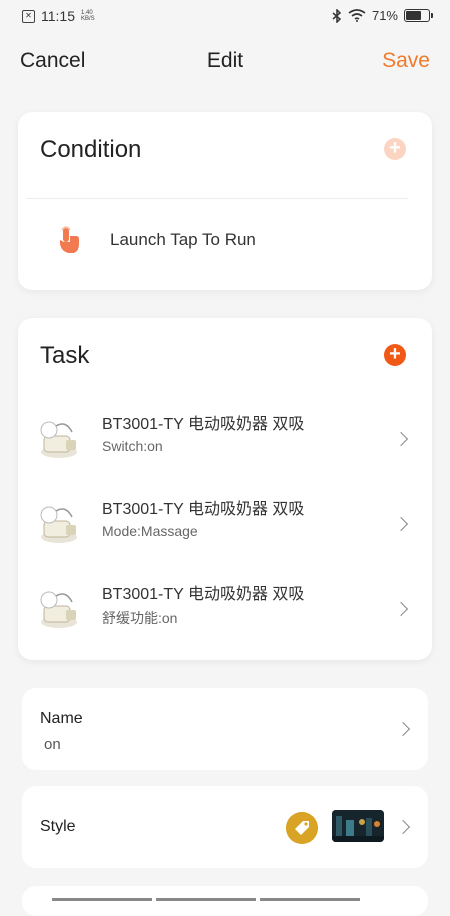 Image resolution: width=450 pixels, height=916 pixels. I want to click on battery-percent: 71%, so click(384, 15).